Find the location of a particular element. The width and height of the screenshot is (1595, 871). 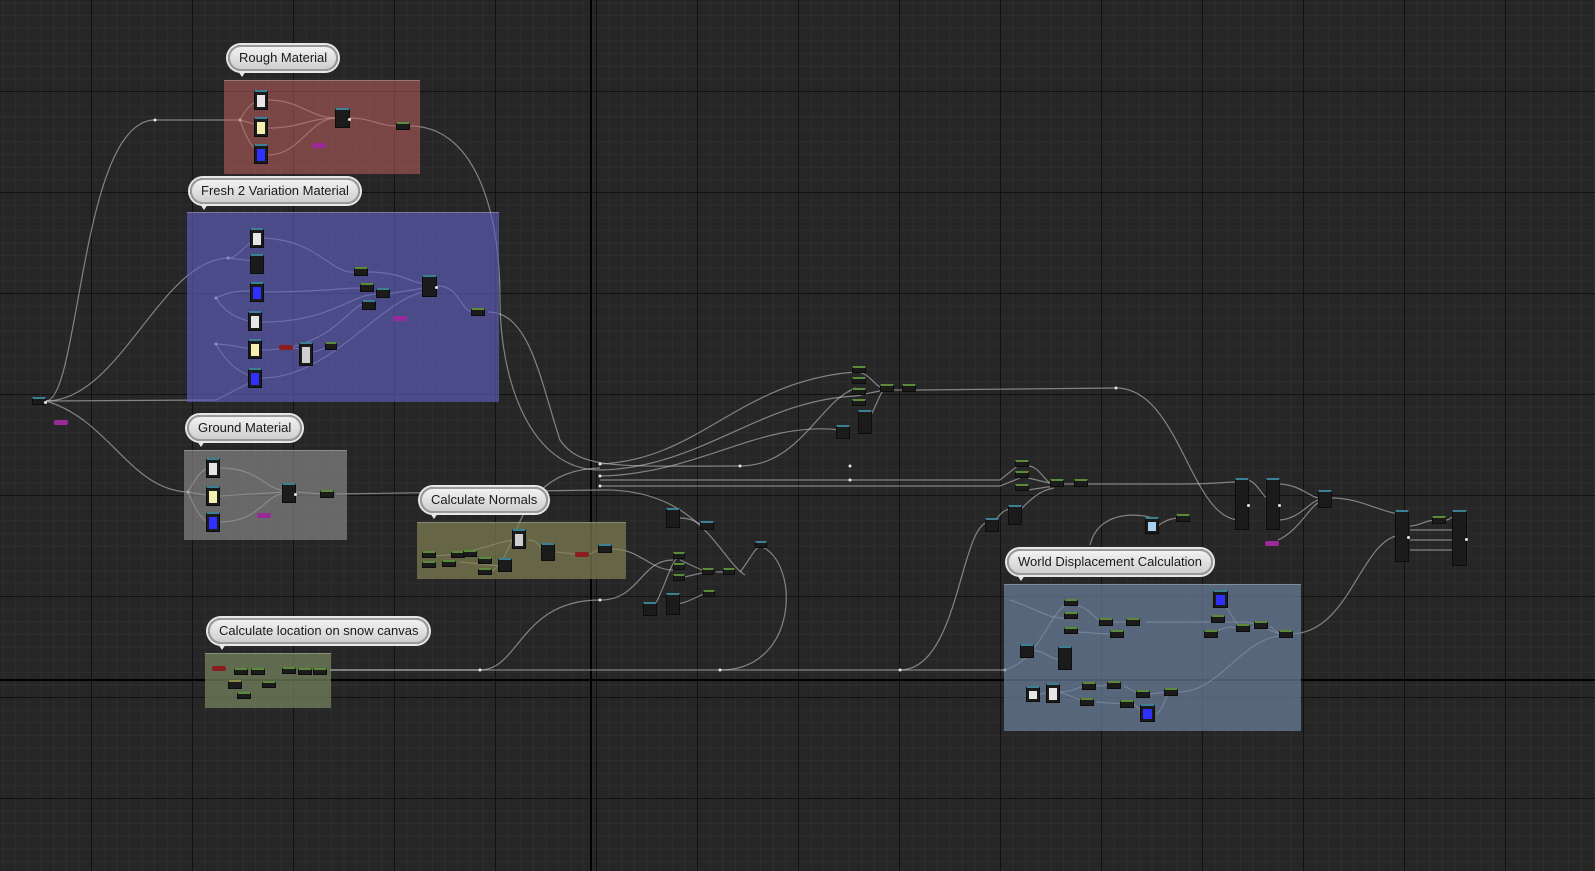

material-output-node is located at coordinates (1460, 538).